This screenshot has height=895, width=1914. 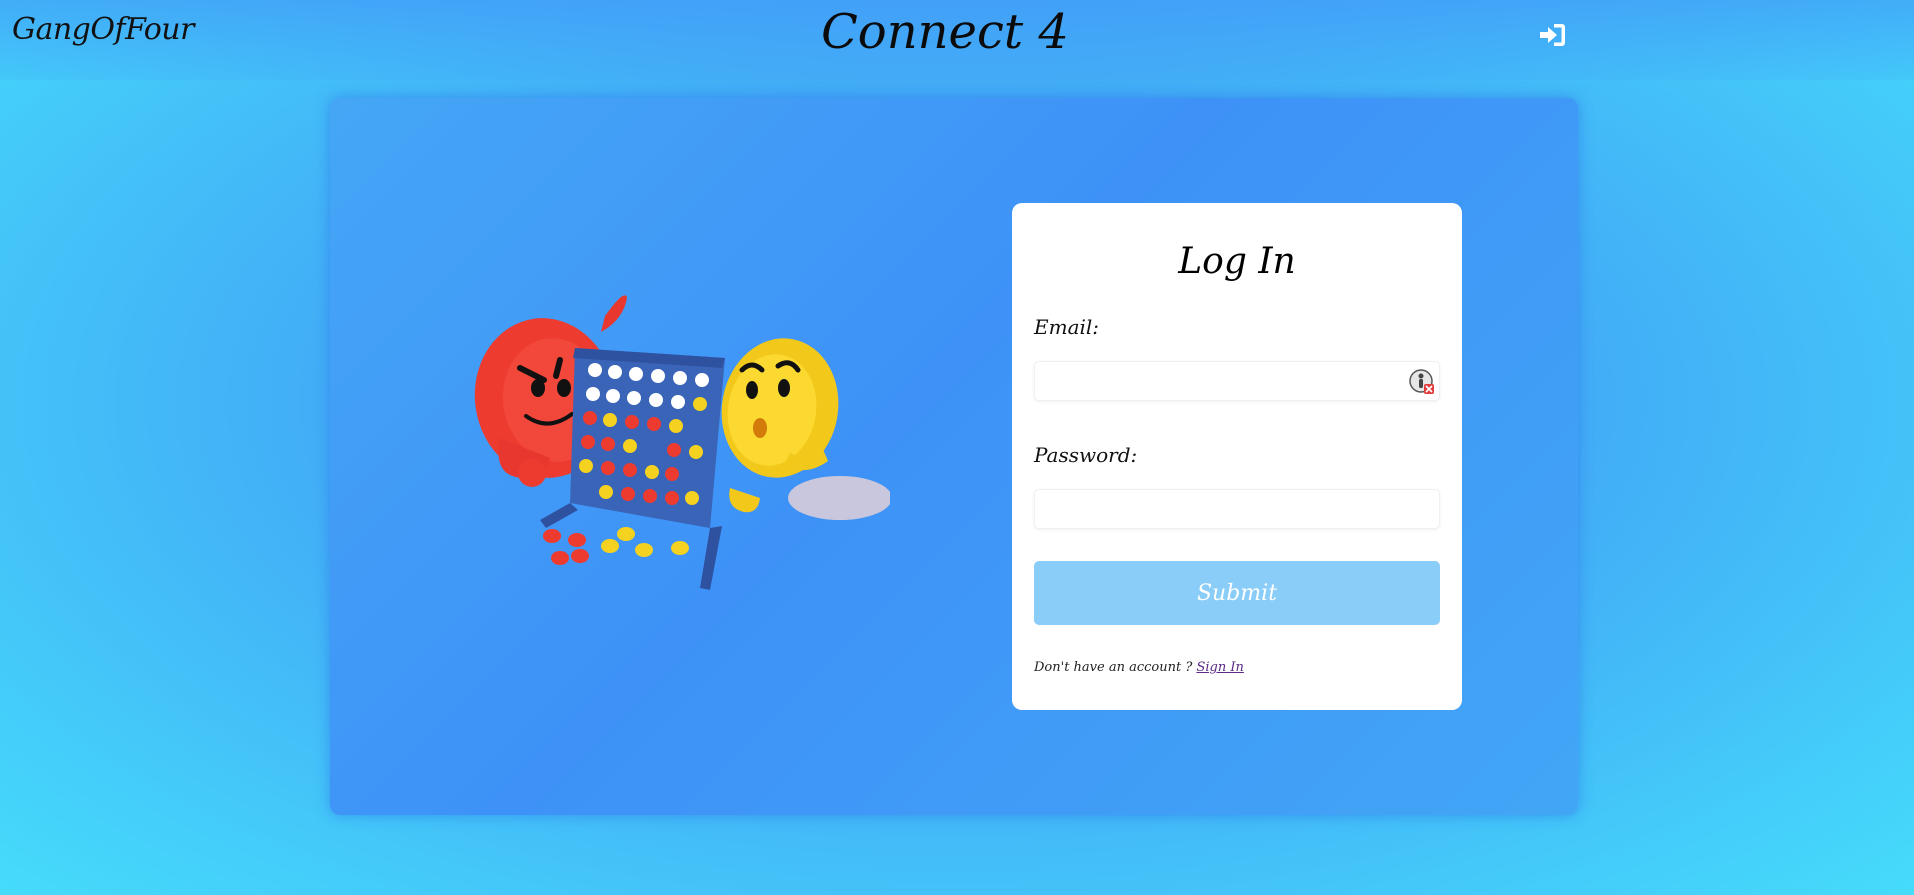 What do you see at coordinates (1552, 35) in the screenshot?
I see `sign-in-icon` at bounding box center [1552, 35].